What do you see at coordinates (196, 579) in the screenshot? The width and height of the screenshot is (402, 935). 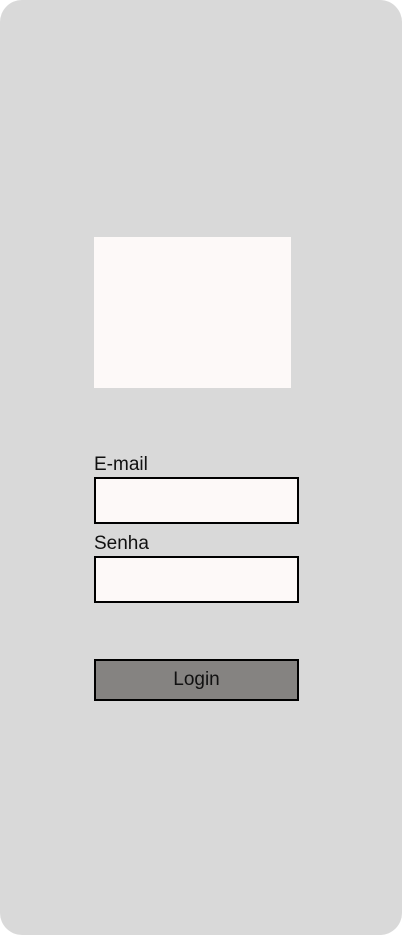 I see `password-input` at bounding box center [196, 579].